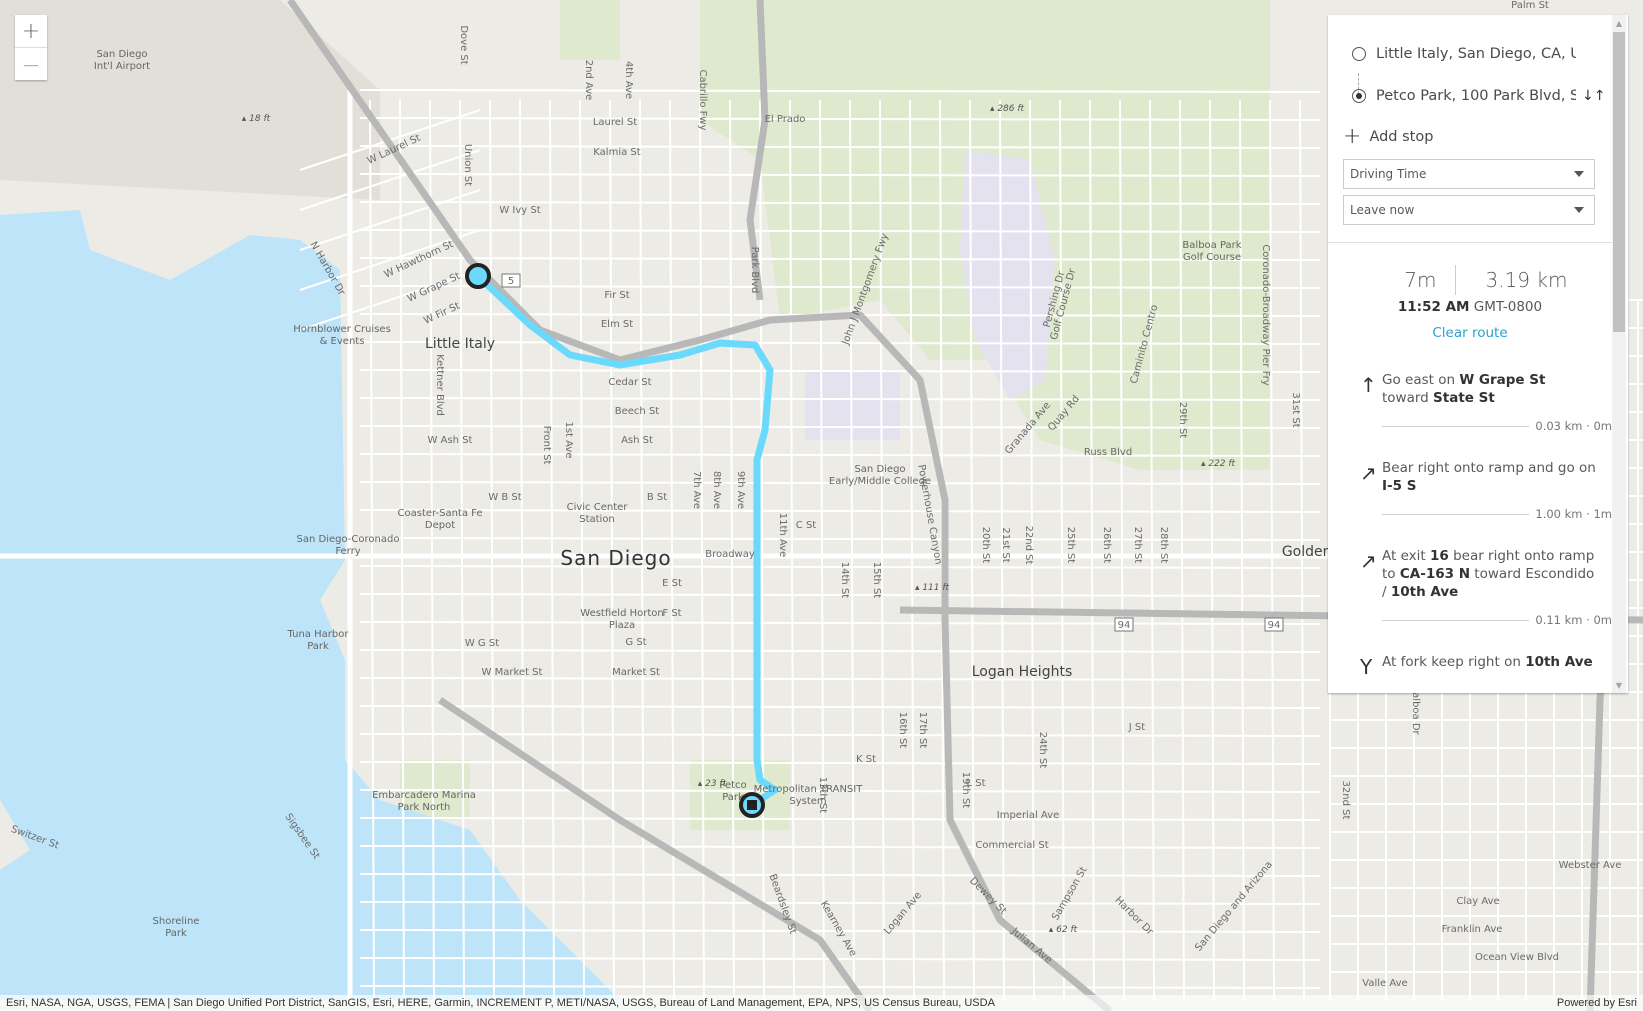 This screenshot has height=1011, width=1643. Describe the element at coordinates (1406, 556) in the screenshot. I see `maneuver-instruction: At exit` at that location.